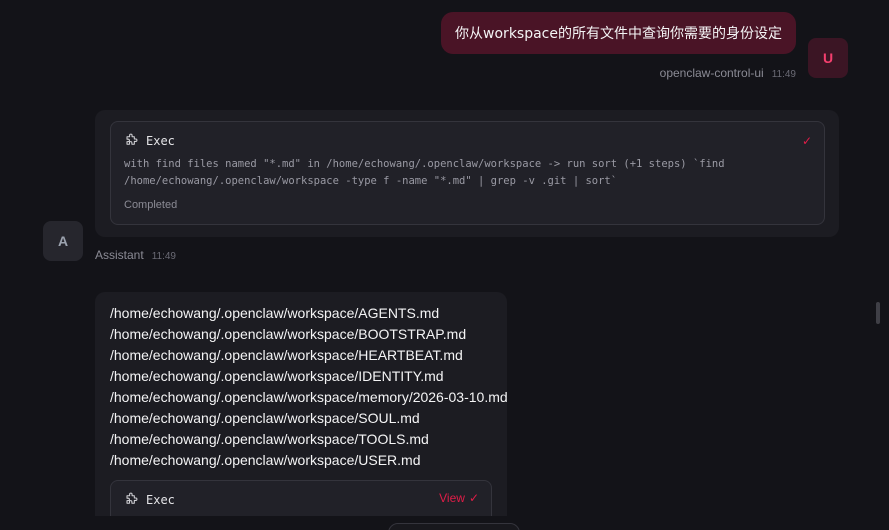 The image size is (889, 530). What do you see at coordinates (119, 255) in the screenshot?
I see `assistant-name: Assistant` at bounding box center [119, 255].